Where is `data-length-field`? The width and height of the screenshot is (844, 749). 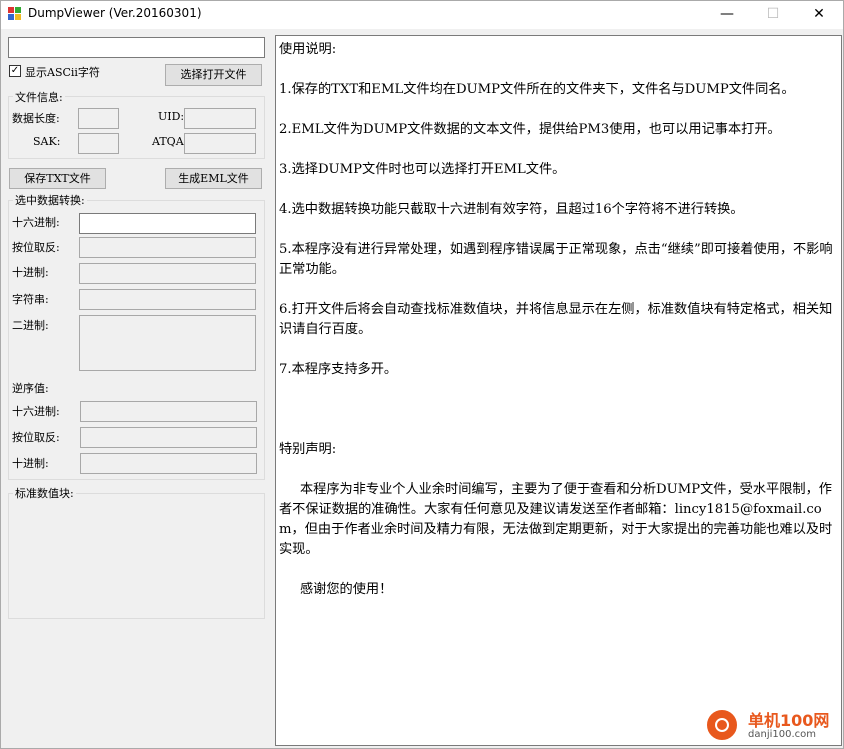
data-length-field is located at coordinates (98, 118).